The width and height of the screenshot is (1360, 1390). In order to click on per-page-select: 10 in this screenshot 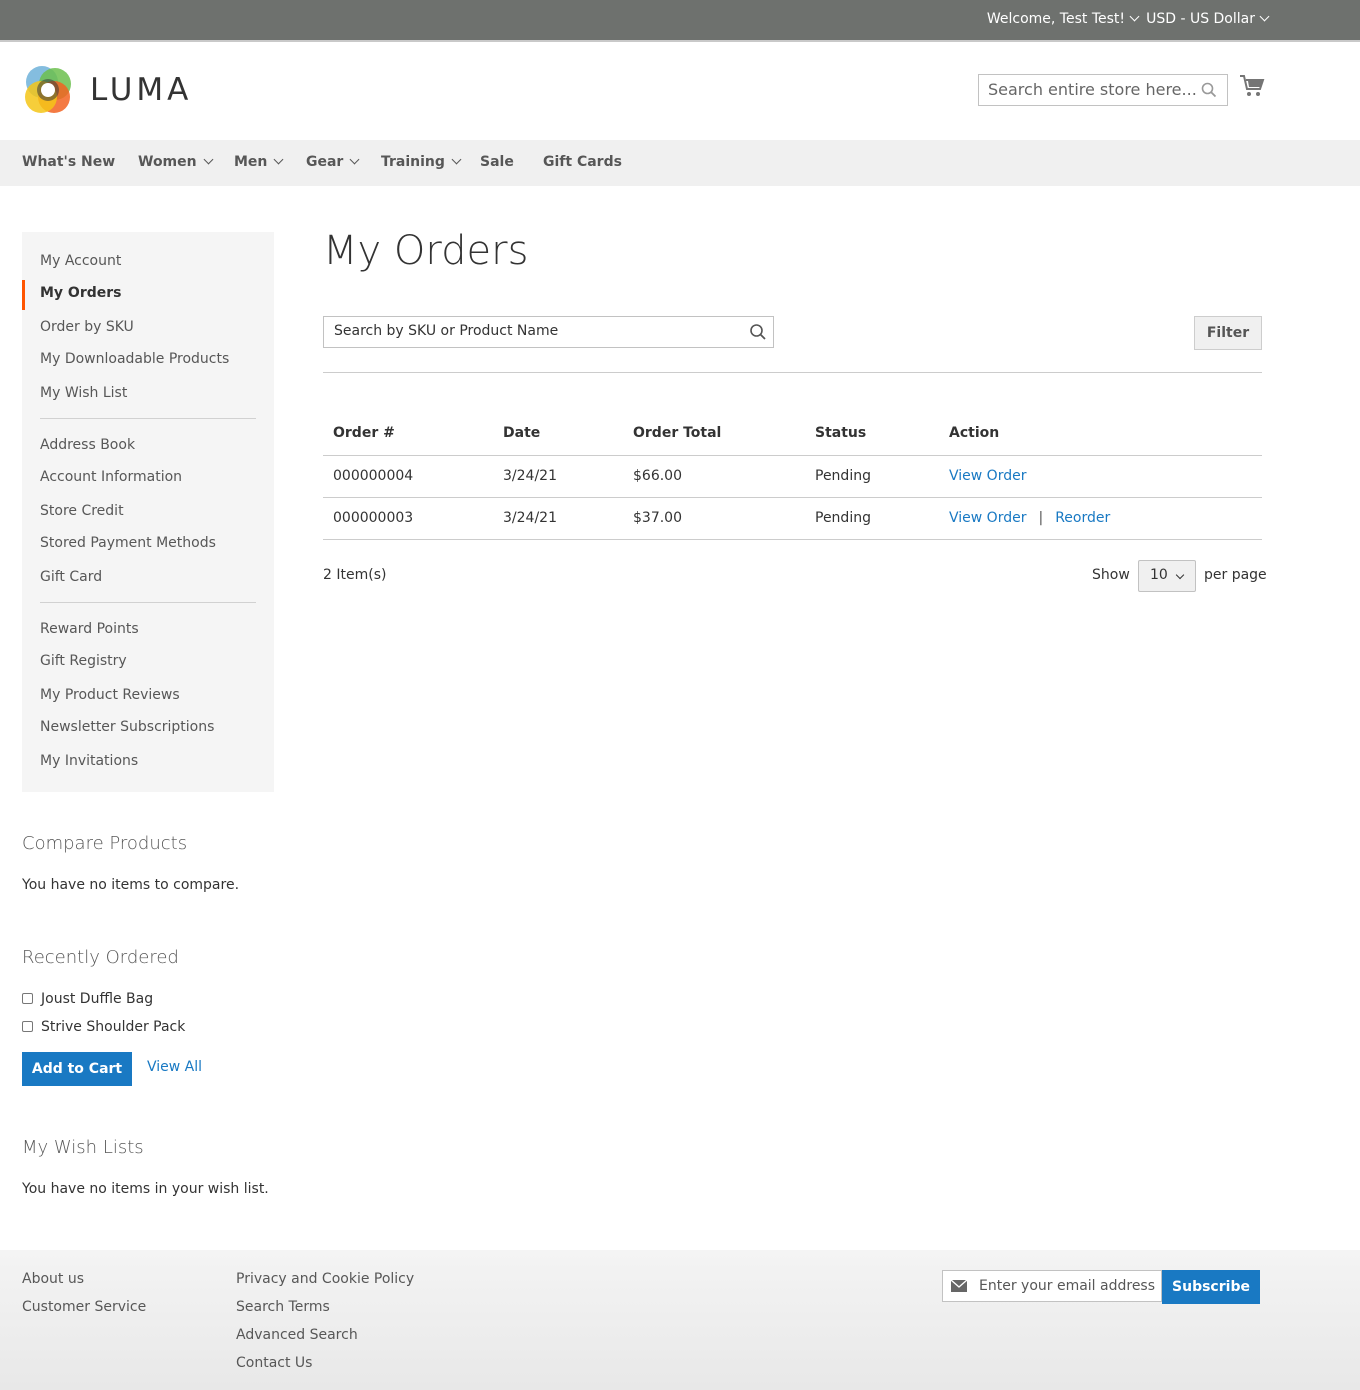, I will do `click(1167, 576)`.